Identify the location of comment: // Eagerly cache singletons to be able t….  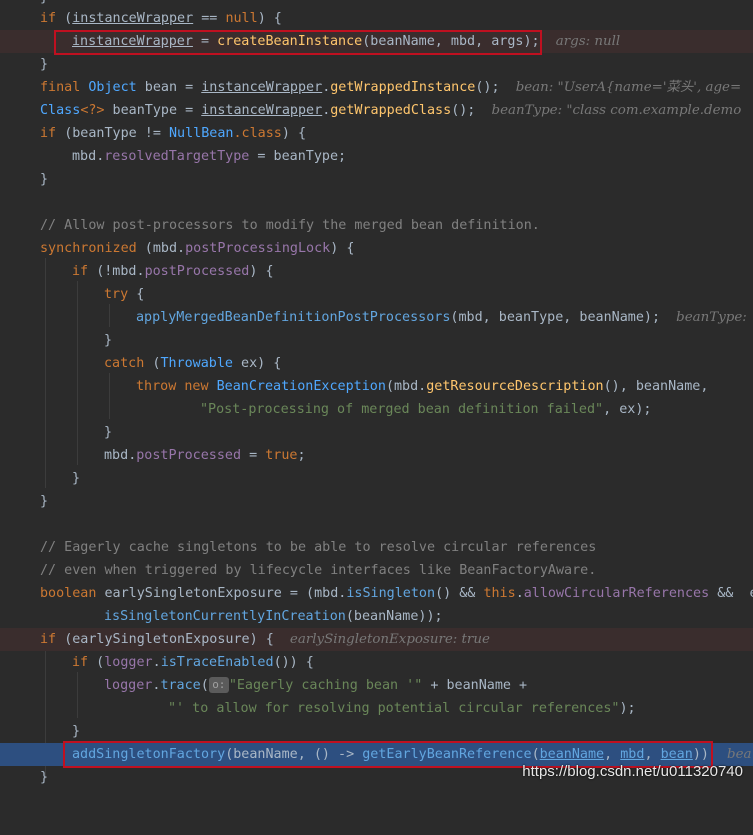
(318, 547).